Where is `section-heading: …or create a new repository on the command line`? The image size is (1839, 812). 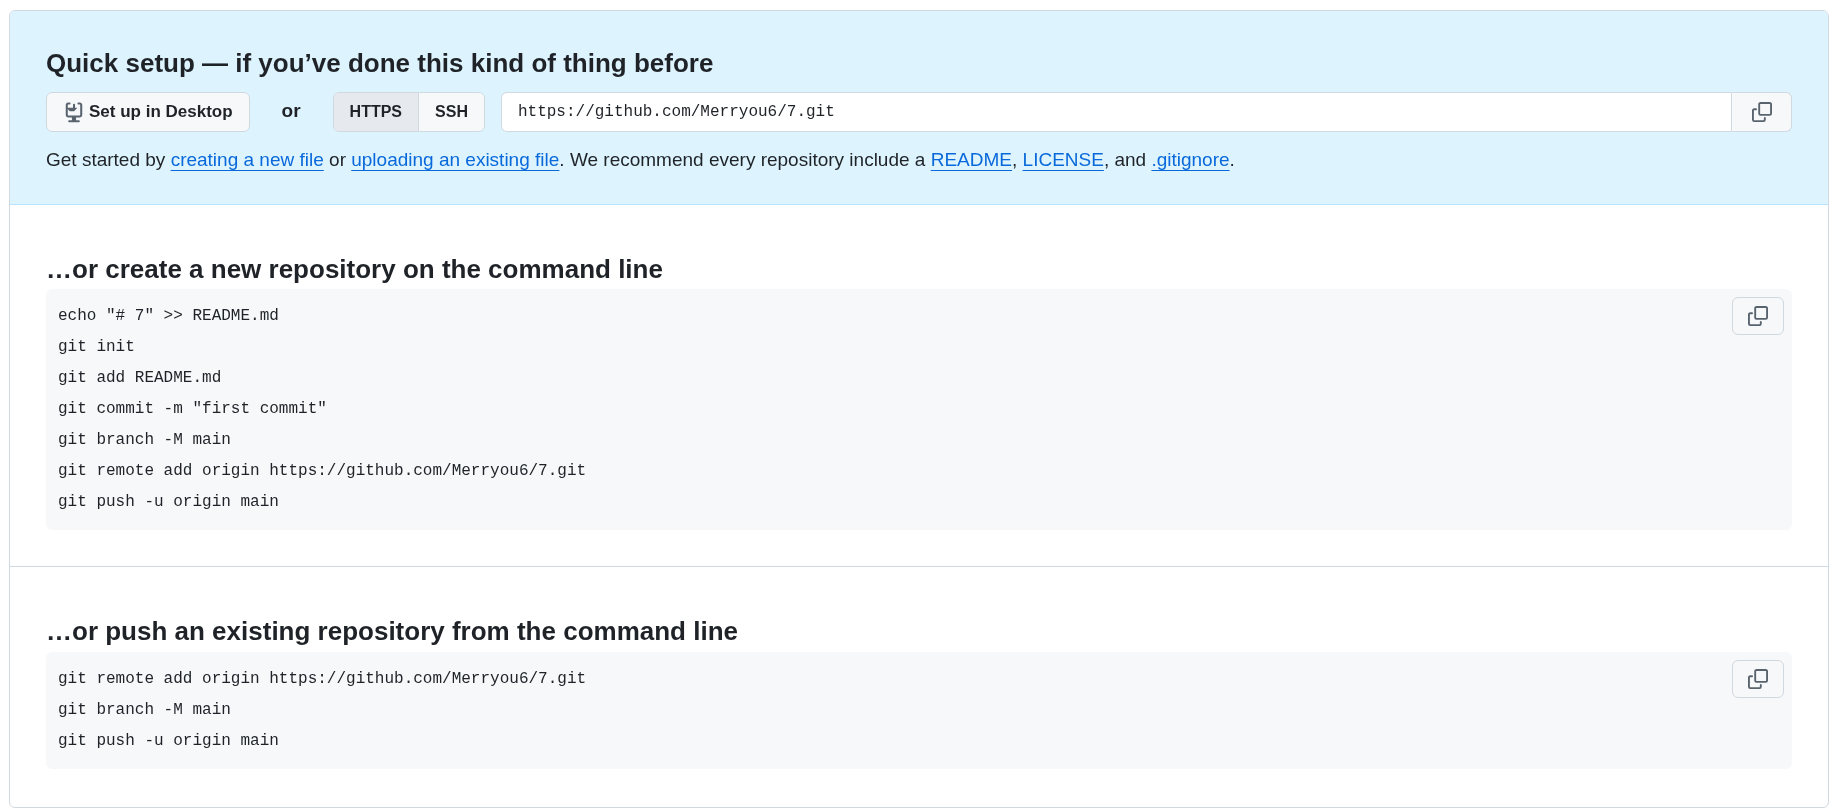
section-heading: …or create a new repository on the command line is located at coordinates (355, 268).